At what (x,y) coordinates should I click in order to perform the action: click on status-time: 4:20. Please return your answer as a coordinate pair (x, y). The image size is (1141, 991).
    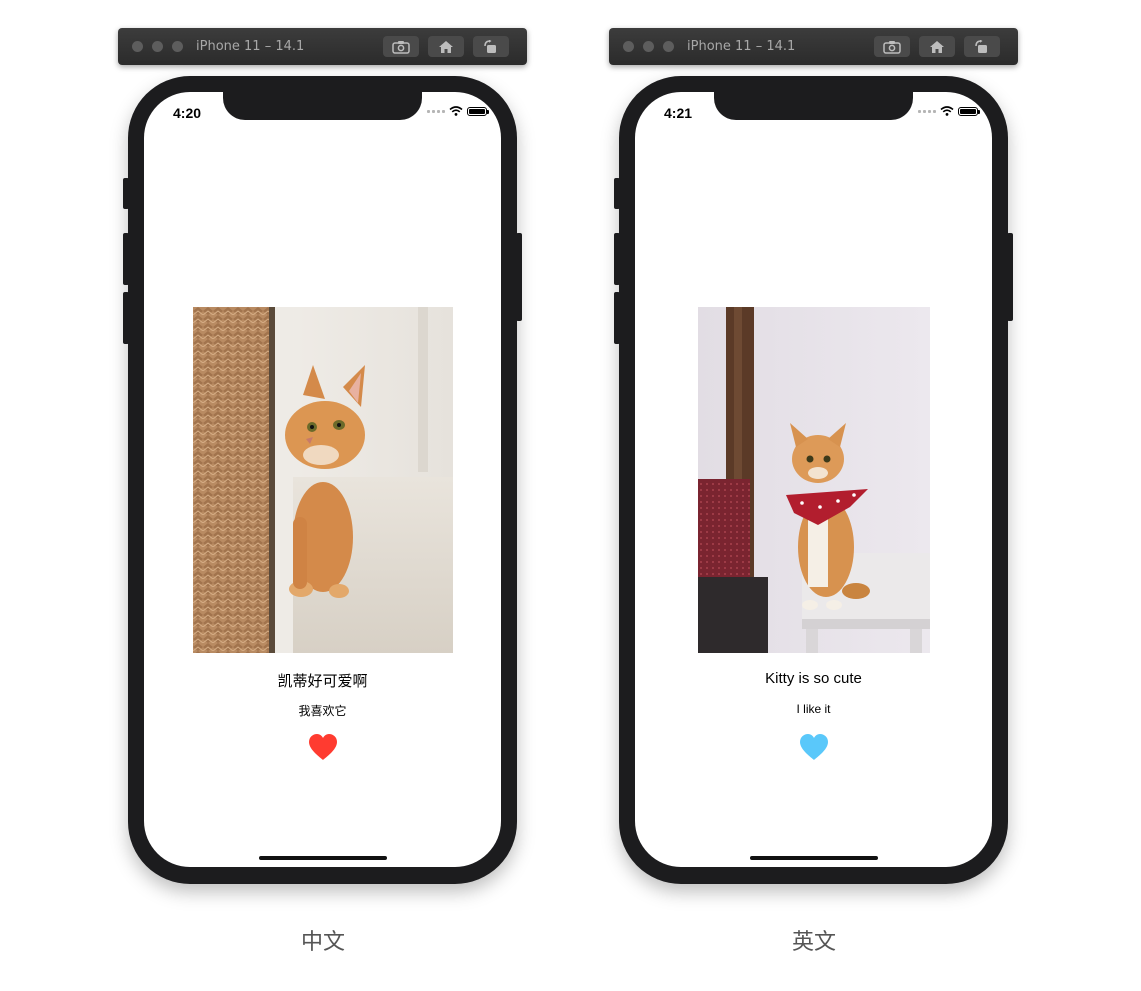
    Looking at the image, I should click on (187, 113).